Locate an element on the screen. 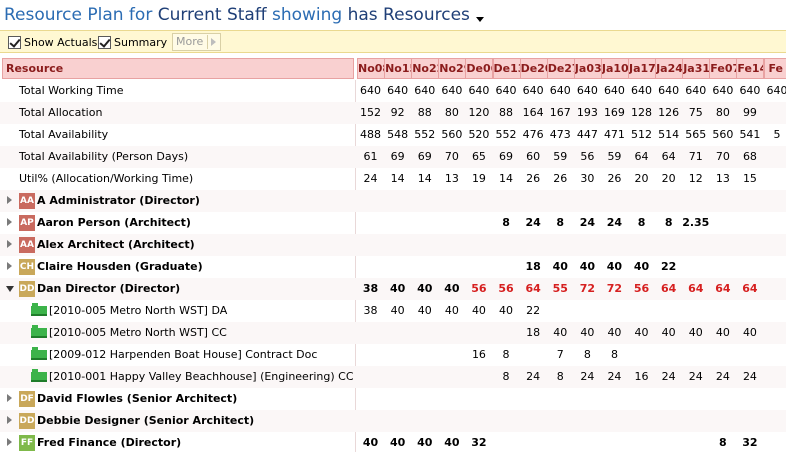 Image resolution: width=786 pixels, height=452 pixels. hours-cell: 75 is located at coordinates (695, 113).